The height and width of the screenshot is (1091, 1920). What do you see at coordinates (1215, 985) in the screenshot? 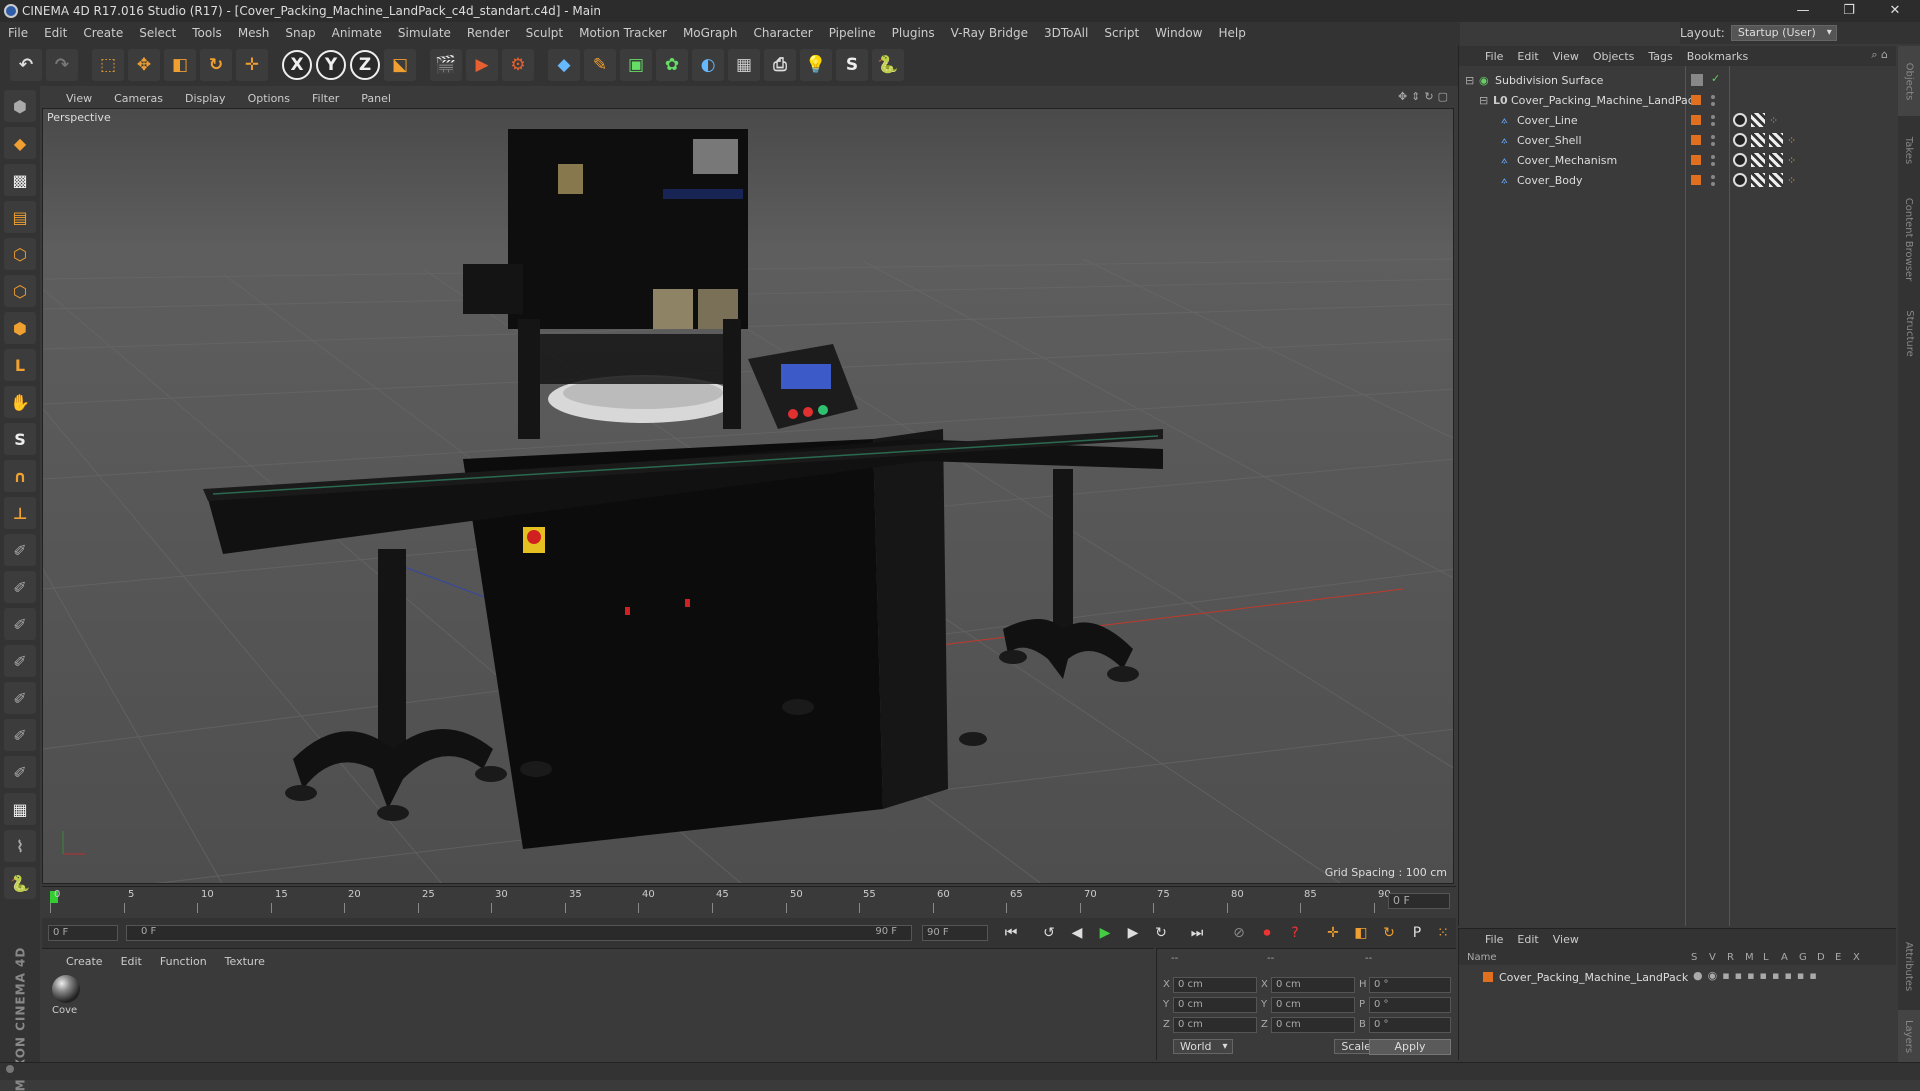
I see `position-x-field: 0 cm` at bounding box center [1215, 985].